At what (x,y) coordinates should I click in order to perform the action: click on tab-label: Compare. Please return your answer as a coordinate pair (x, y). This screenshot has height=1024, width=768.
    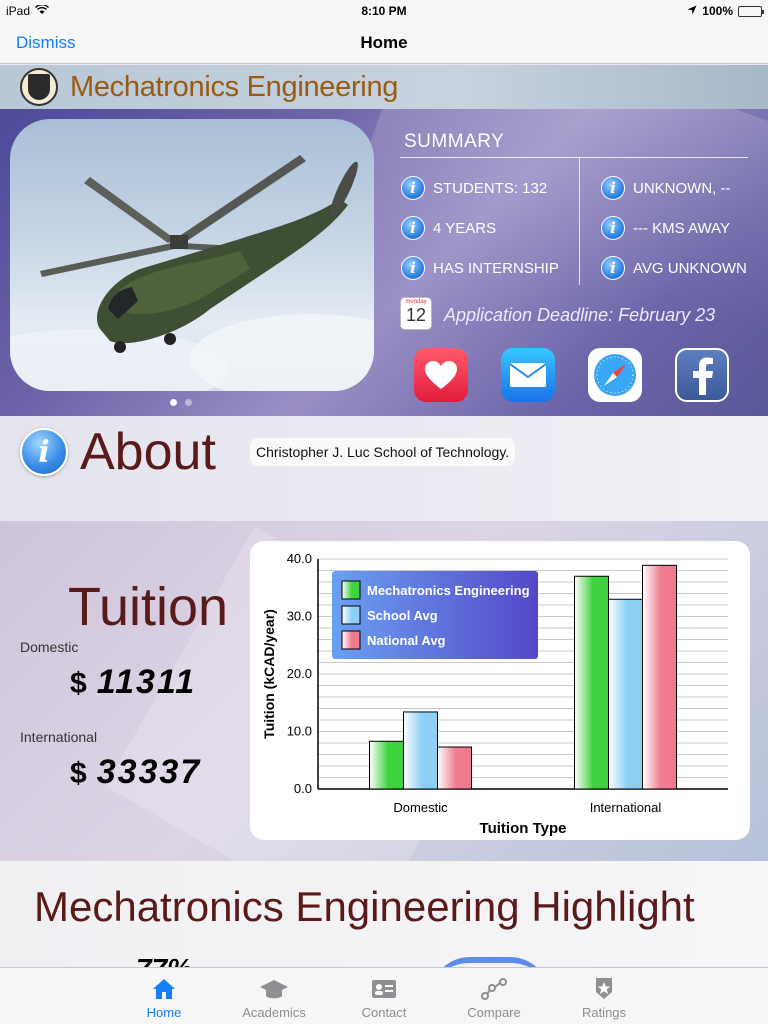
    Looking at the image, I should click on (494, 1012).